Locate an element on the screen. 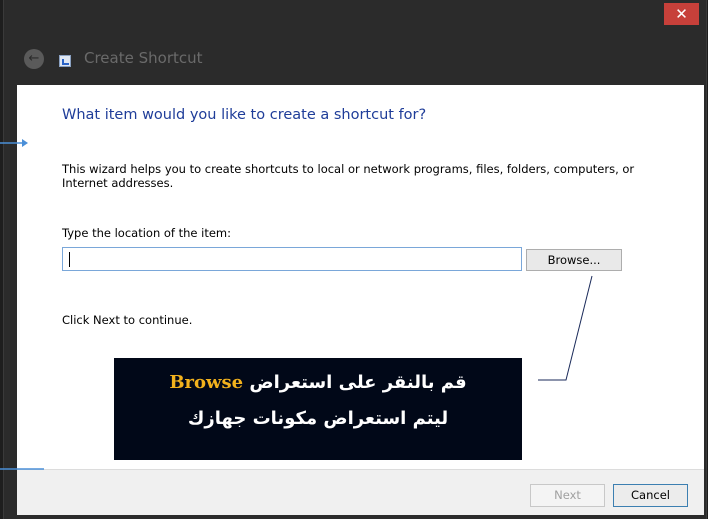 The width and height of the screenshot is (708, 519). annotation-keyword: Browse is located at coordinates (206, 382).